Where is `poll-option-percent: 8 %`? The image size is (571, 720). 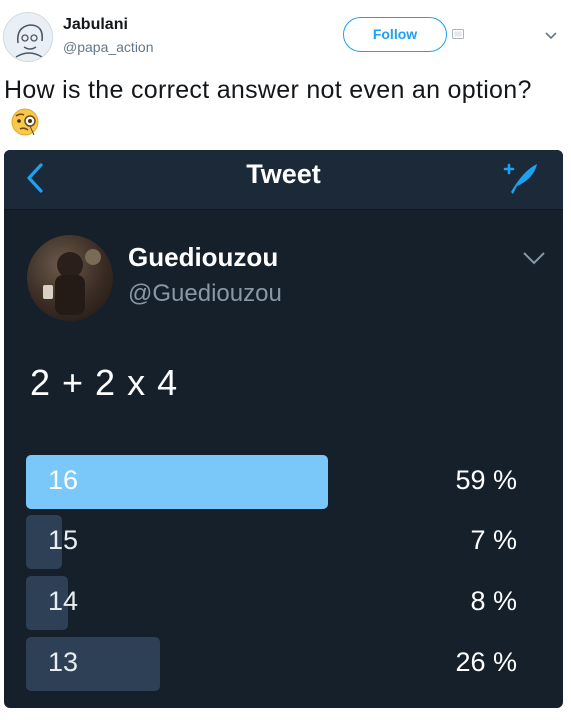 poll-option-percent: 8 % is located at coordinates (493, 601).